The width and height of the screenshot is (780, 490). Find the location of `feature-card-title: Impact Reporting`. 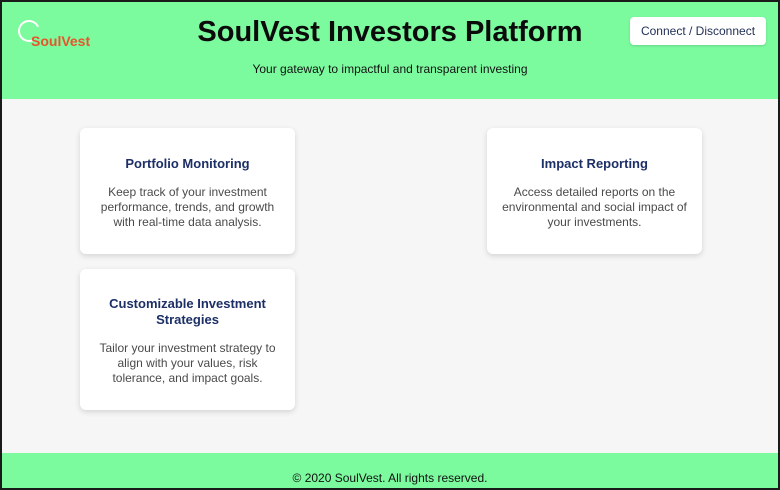

feature-card-title: Impact Reporting is located at coordinates (594, 163).